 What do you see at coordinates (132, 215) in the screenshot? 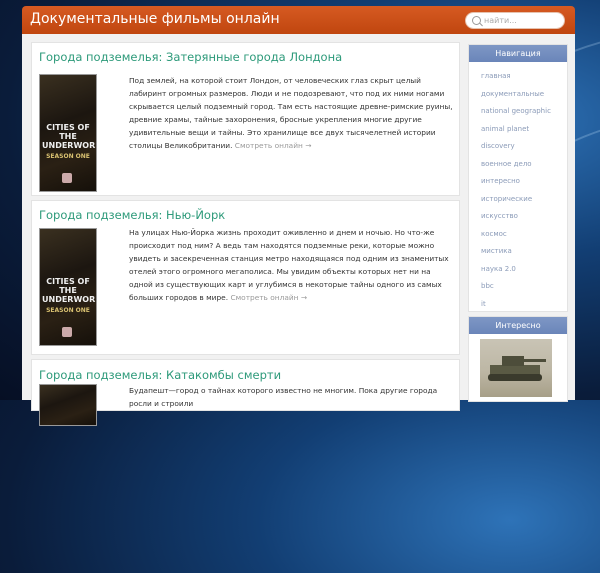
I see `post-title-link: Города подземелья: Нью-Йорк` at bounding box center [132, 215].